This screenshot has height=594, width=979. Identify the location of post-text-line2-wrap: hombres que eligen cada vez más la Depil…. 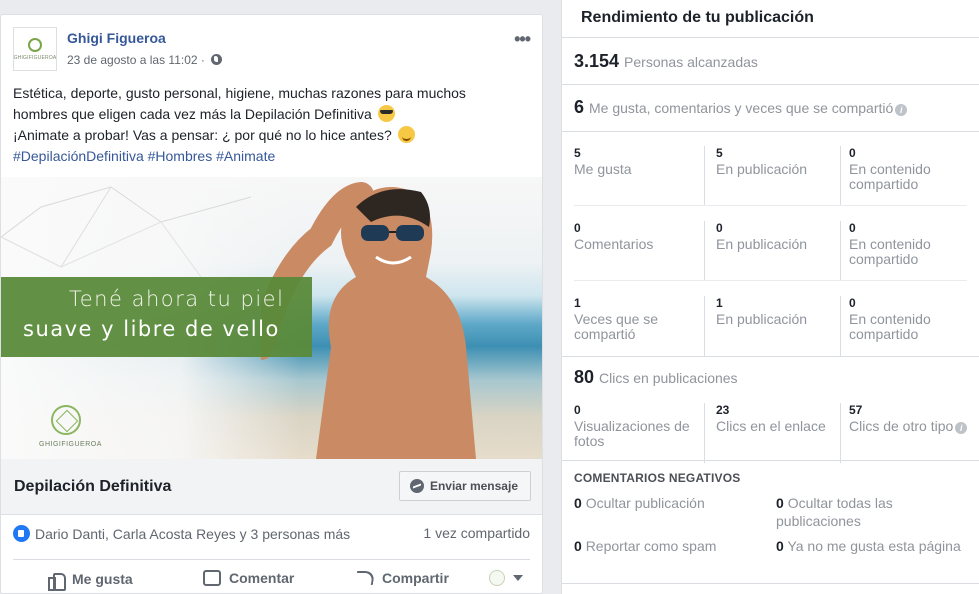
(270, 114).